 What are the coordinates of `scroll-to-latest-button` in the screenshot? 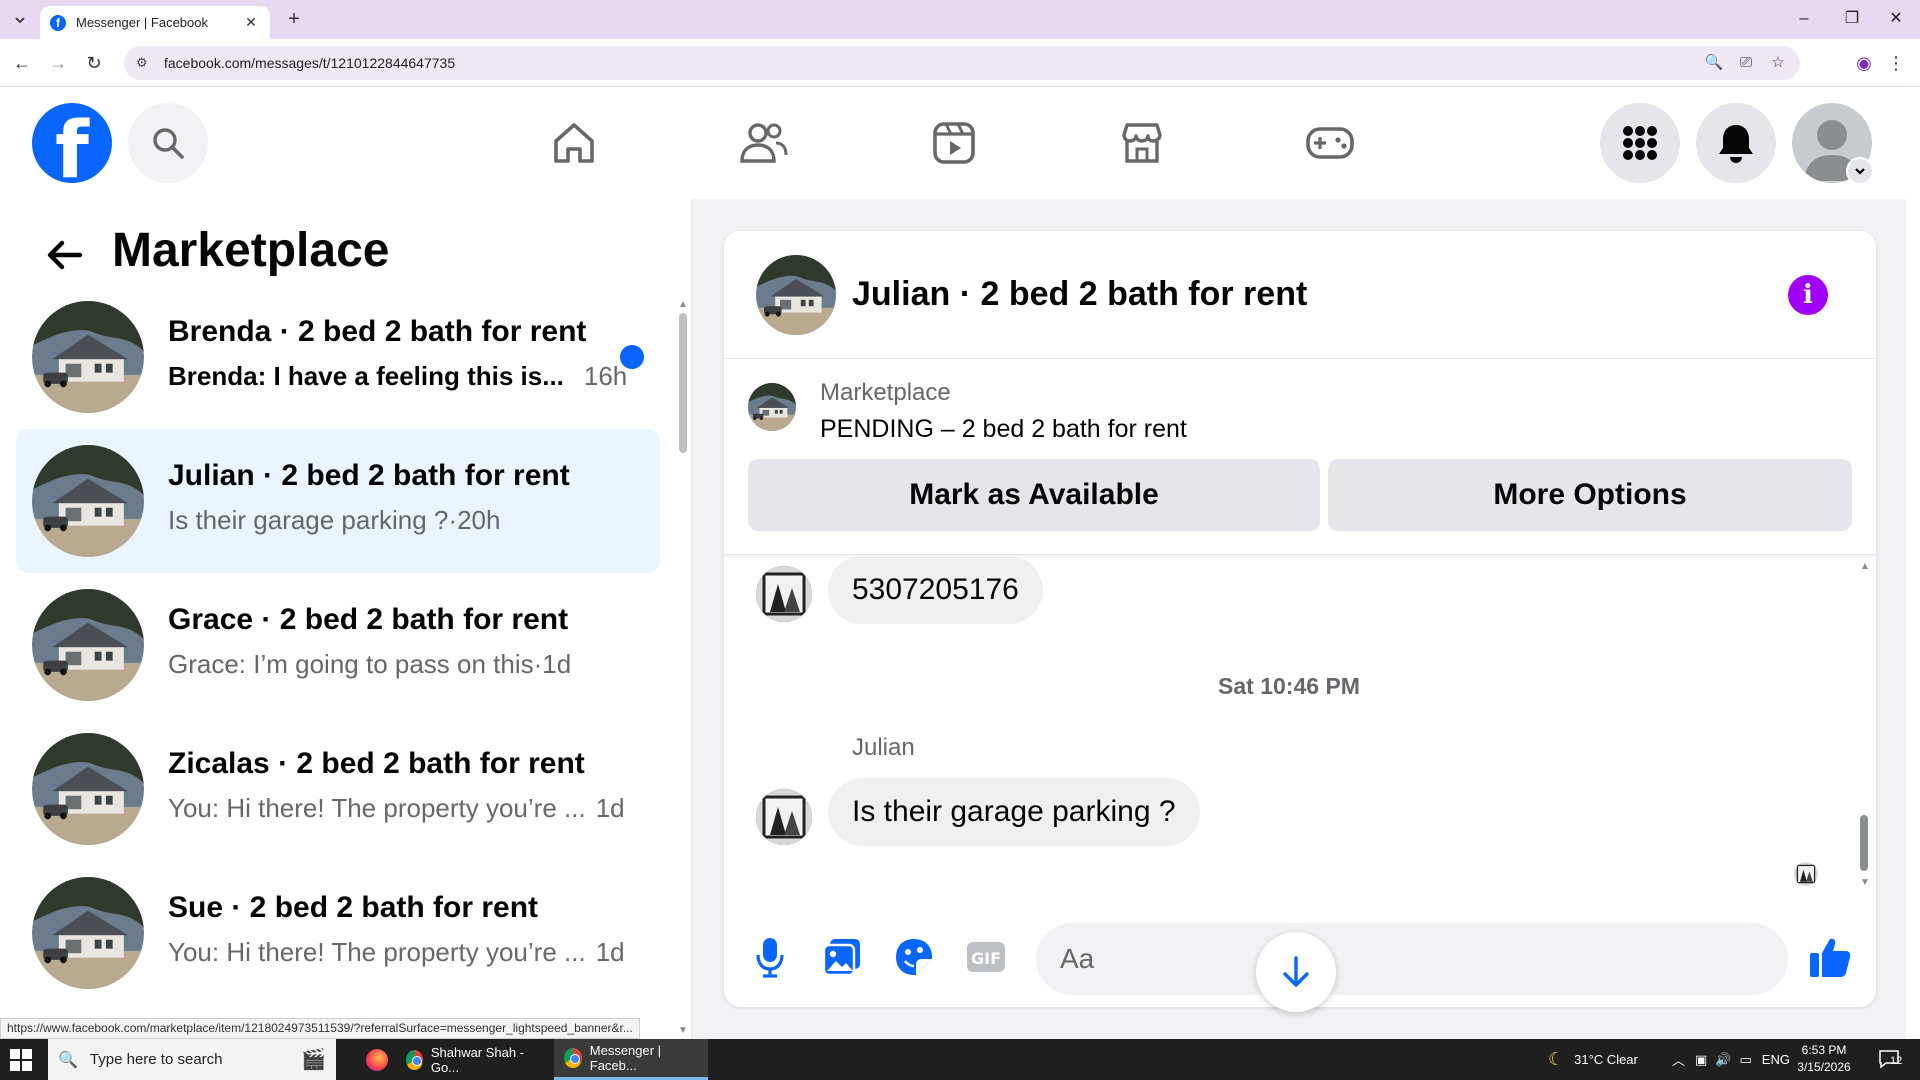 It's located at (1296, 972).